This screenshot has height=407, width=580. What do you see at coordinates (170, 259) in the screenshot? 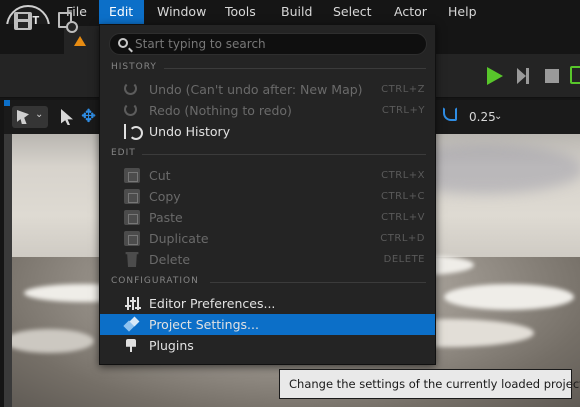
I see `menu-item-label: Delete` at bounding box center [170, 259].